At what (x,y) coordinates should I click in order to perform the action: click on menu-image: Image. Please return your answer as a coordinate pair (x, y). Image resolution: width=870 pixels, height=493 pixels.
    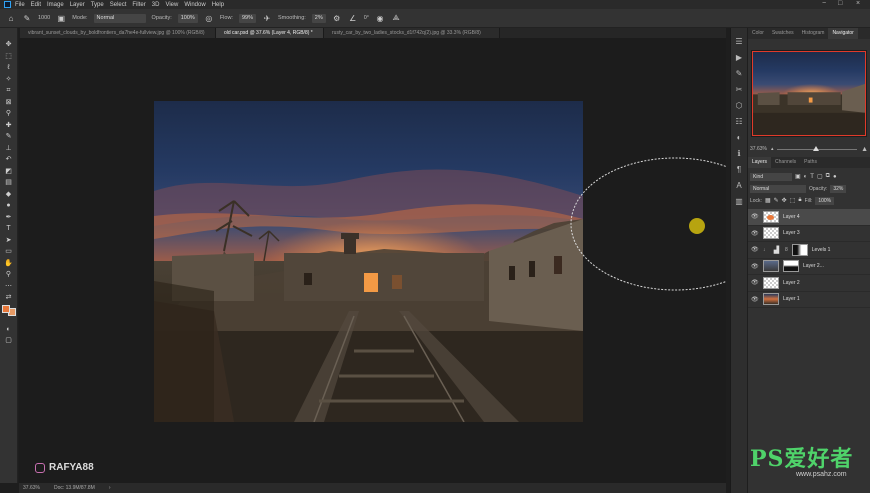
    Looking at the image, I should click on (55, 5).